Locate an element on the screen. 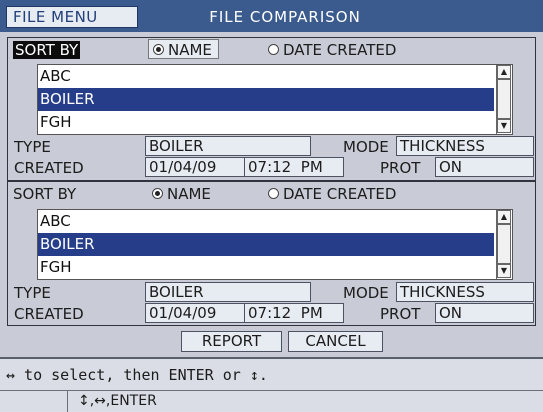 The image size is (543, 412). cancel-button: CANCEL is located at coordinates (335, 341).